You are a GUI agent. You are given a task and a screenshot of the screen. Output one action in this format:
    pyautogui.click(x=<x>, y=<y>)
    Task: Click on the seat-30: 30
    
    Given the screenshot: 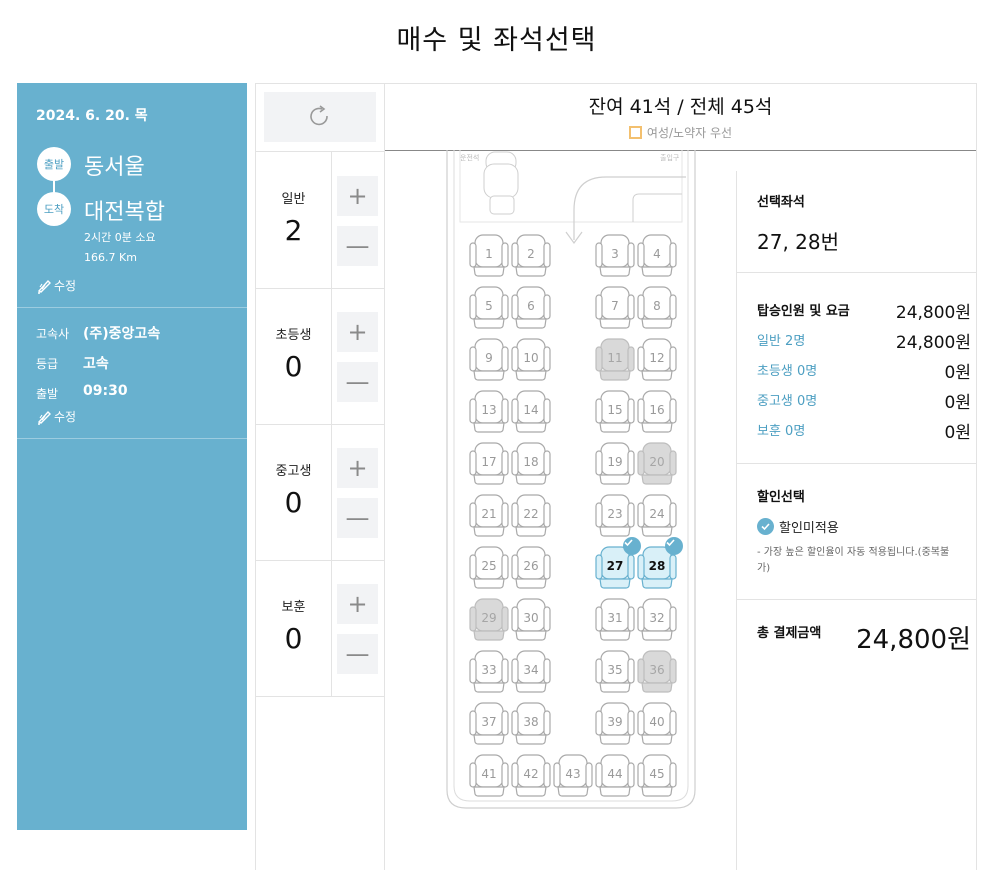 What is the action you would take?
    pyautogui.click(x=531, y=619)
    